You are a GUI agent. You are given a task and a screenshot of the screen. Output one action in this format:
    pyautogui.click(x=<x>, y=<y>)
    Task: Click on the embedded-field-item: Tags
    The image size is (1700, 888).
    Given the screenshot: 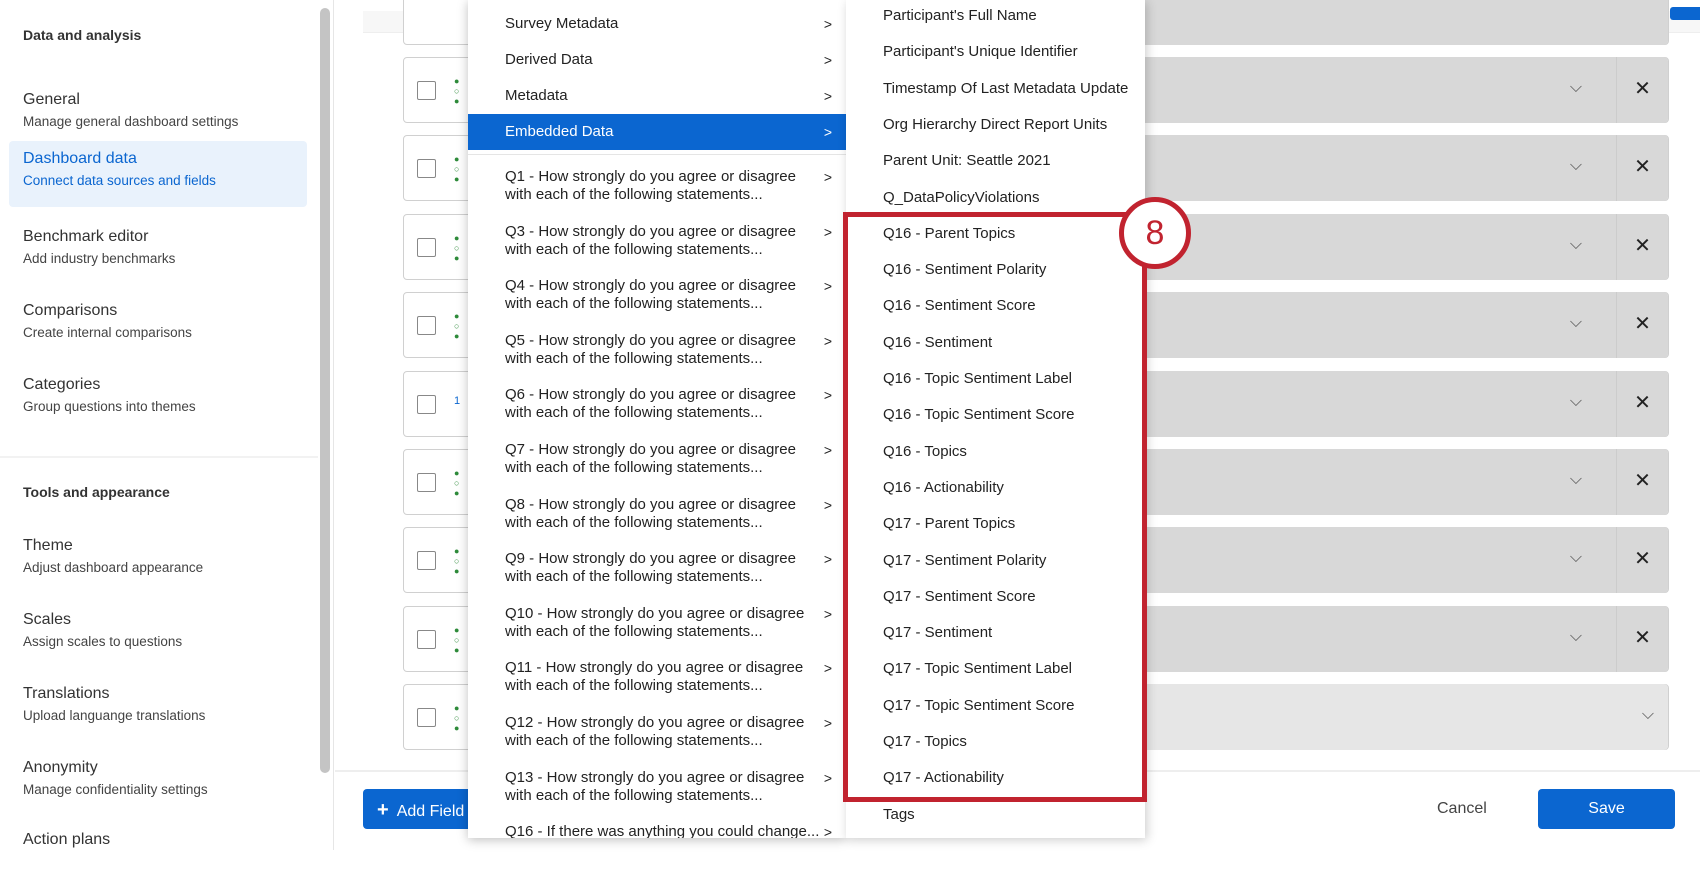 What is the action you would take?
    pyautogui.click(x=899, y=815)
    